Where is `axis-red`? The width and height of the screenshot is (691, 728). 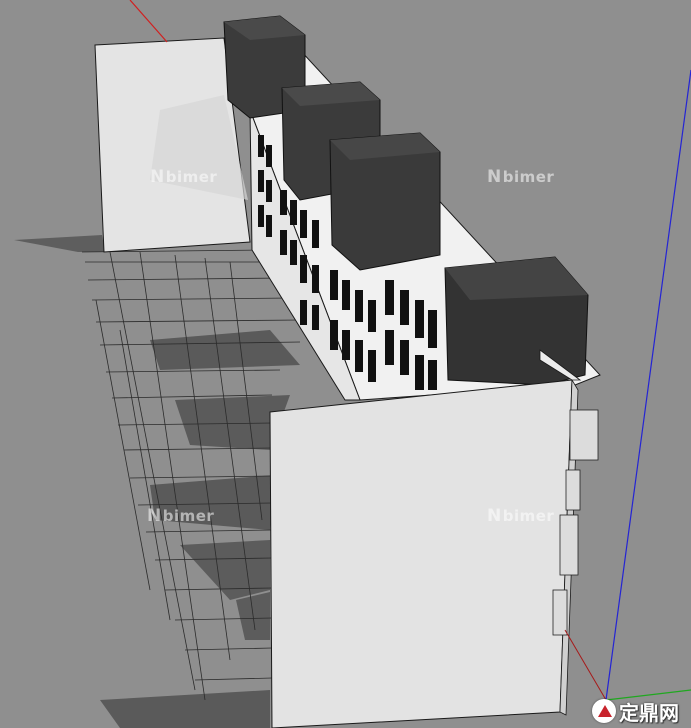
axis-red is located at coordinates (148, 21).